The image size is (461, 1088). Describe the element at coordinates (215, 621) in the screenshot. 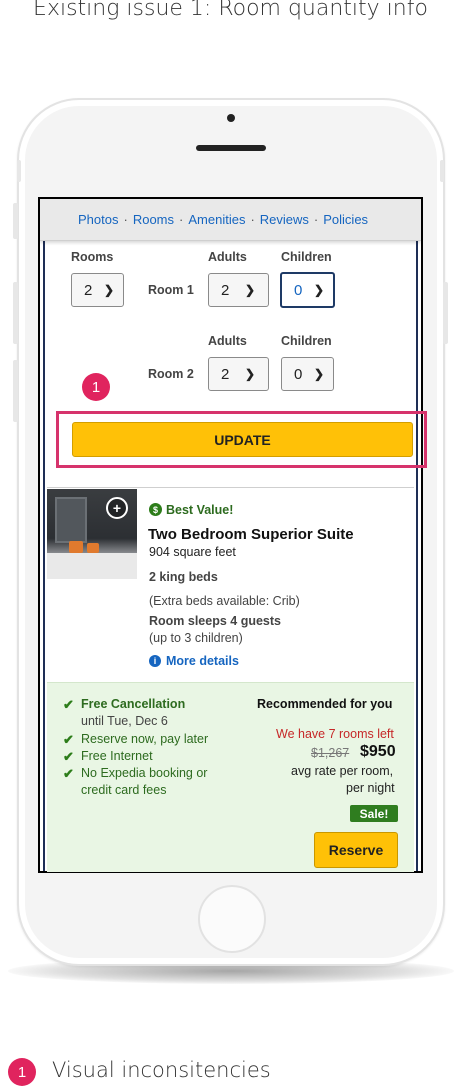

I see `room-sleeps: Room sleeps 4 guests` at that location.